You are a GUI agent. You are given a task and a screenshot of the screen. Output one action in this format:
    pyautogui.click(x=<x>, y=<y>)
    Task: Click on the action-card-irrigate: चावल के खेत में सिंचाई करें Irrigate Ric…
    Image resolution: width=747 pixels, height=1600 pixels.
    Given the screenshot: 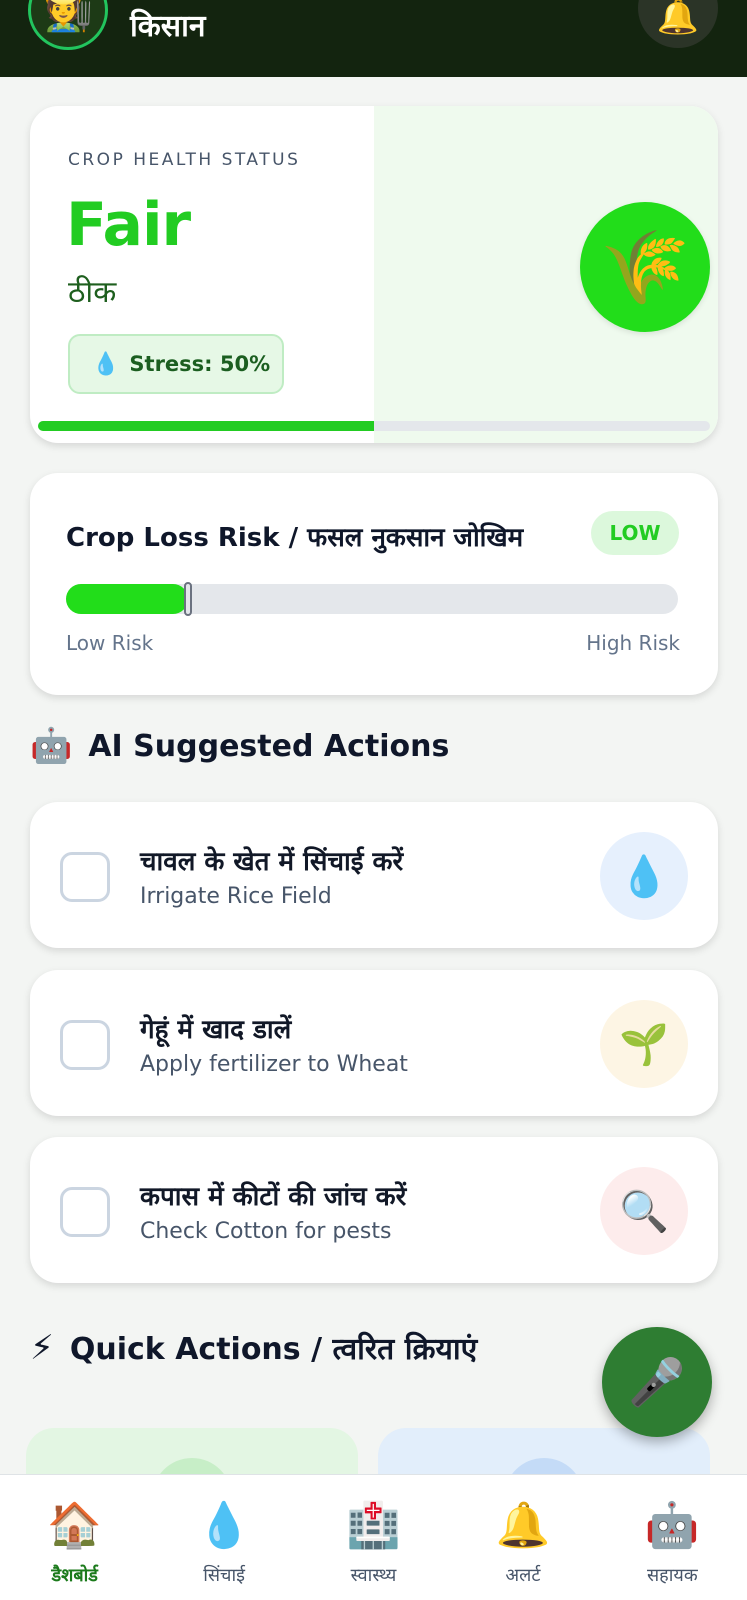 What is the action you would take?
    pyautogui.click(x=374, y=875)
    